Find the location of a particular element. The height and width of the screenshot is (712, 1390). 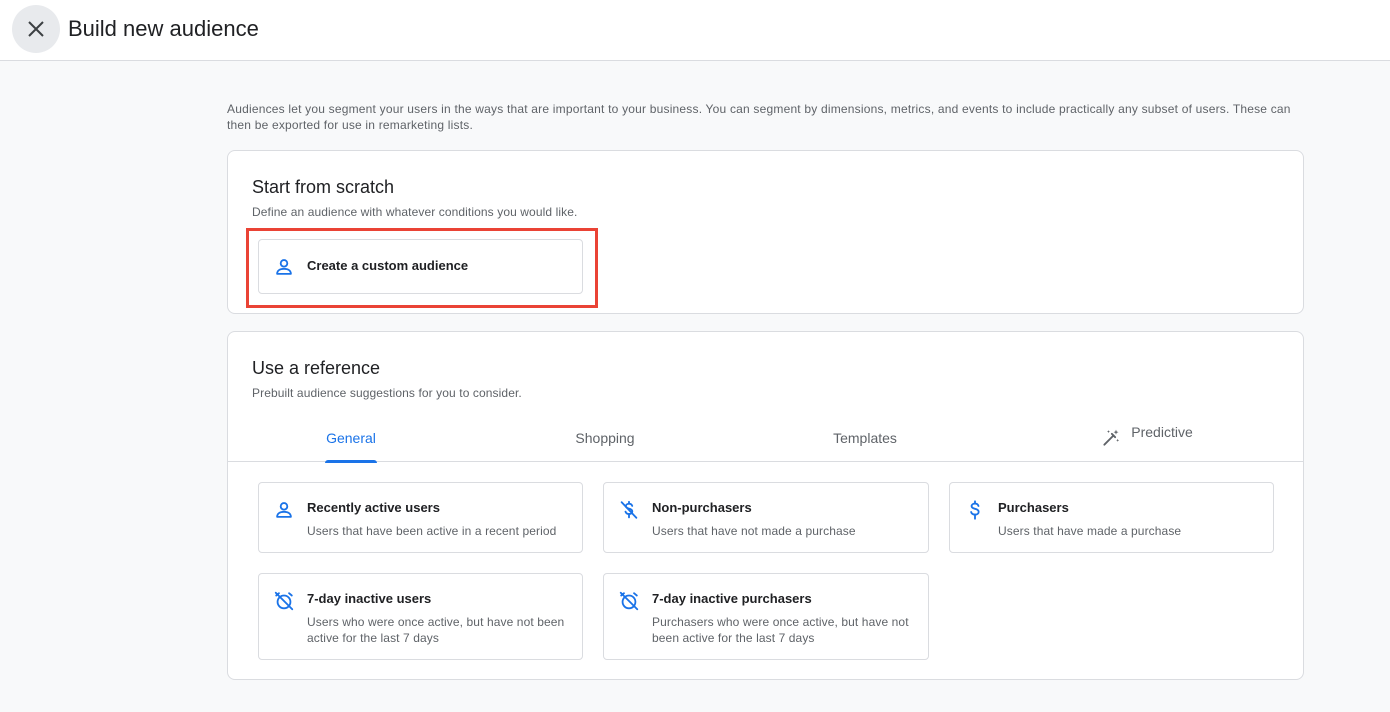

active-tab-indicator is located at coordinates (351, 461).